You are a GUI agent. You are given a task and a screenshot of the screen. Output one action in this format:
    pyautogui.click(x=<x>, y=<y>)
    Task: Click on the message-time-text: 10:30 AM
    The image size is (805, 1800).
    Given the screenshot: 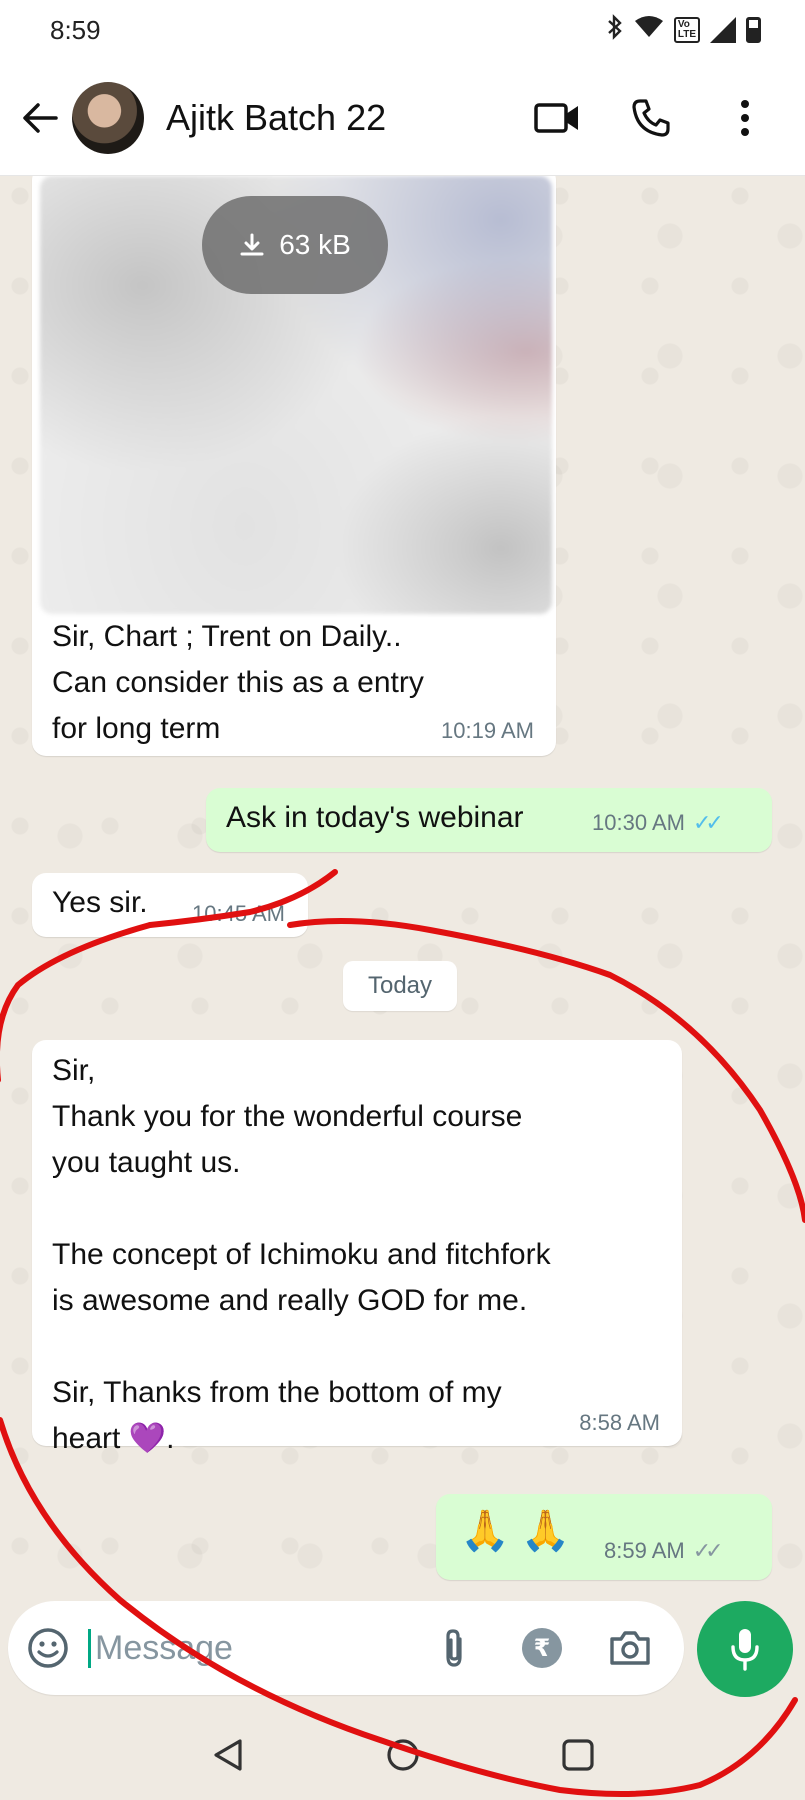 What is the action you would take?
    pyautogui.click(x=638, y=822)
    